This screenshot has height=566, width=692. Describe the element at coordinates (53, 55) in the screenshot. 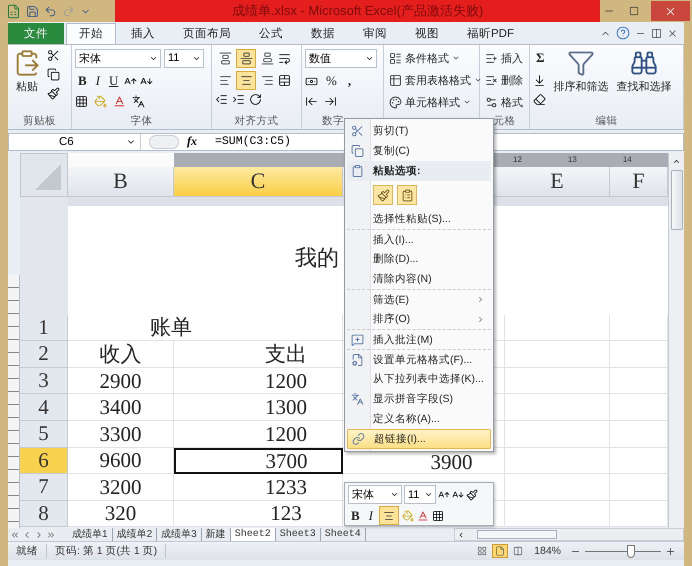

I see `cut-icon` at that location.